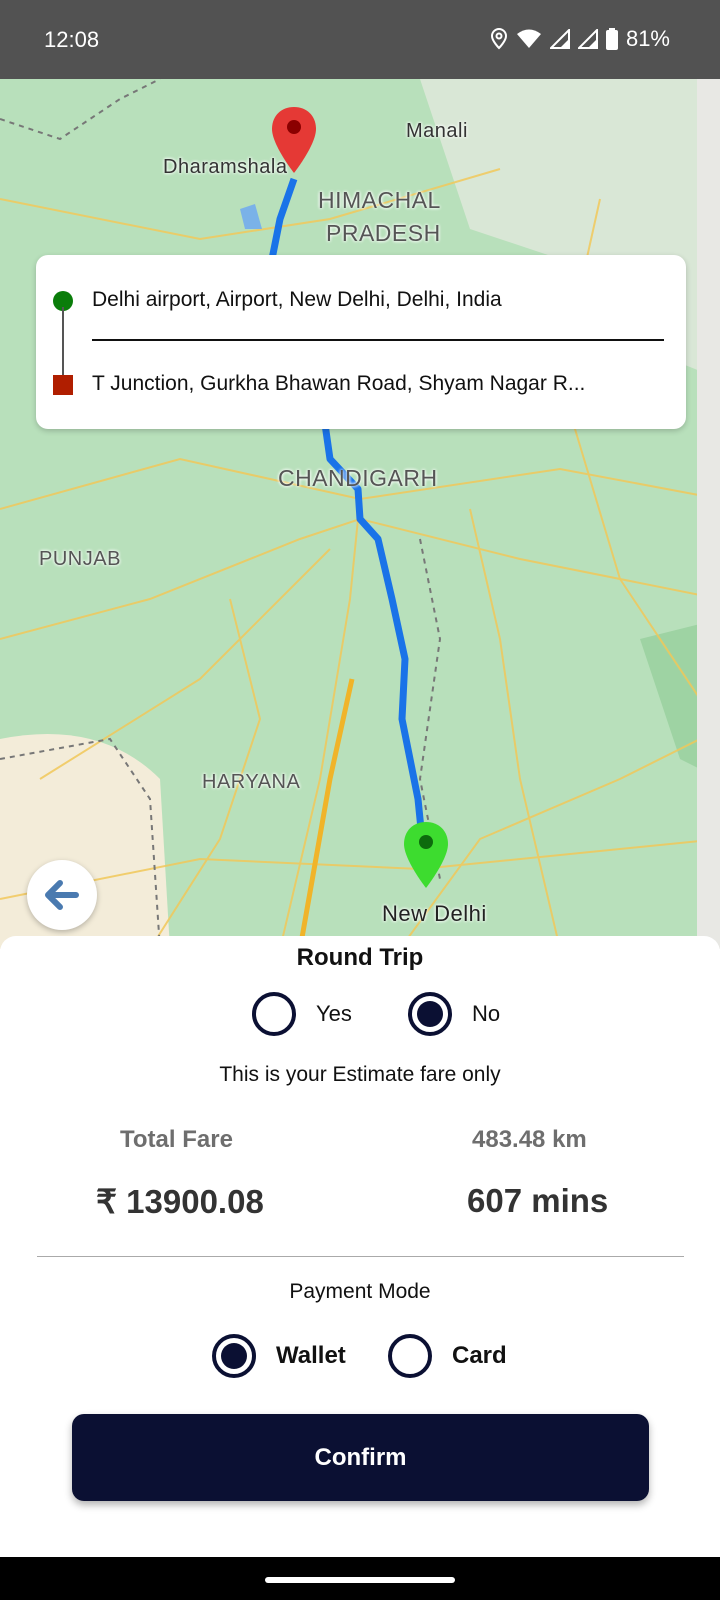  Describe the element at coordinates (72, 39) in the screenshot. I see `status-time: 12:08` at that location.